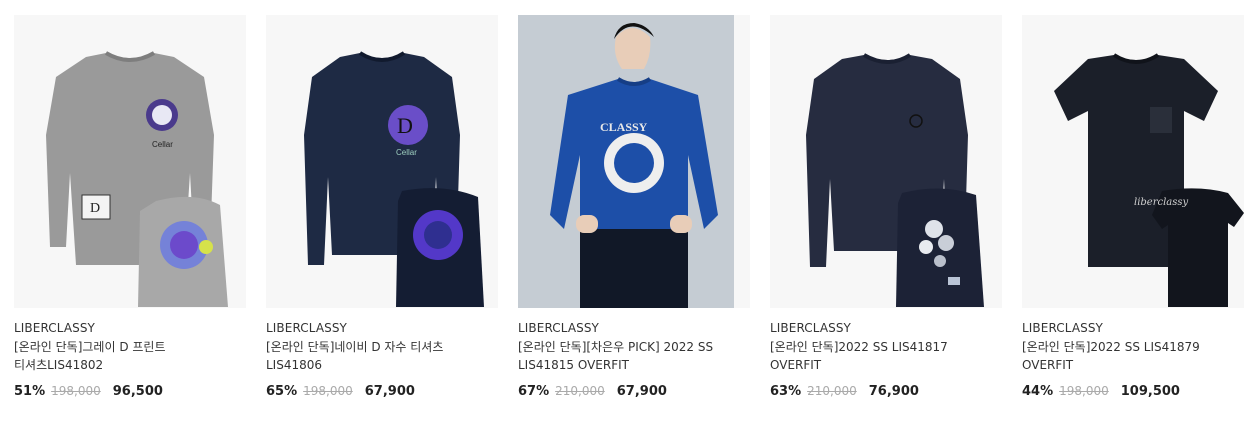 This screenshot has height=434, width=1244. Describe the element at coordinates (1150, 391) in the screenshot. I see `sale-price: 109,500` at that location.